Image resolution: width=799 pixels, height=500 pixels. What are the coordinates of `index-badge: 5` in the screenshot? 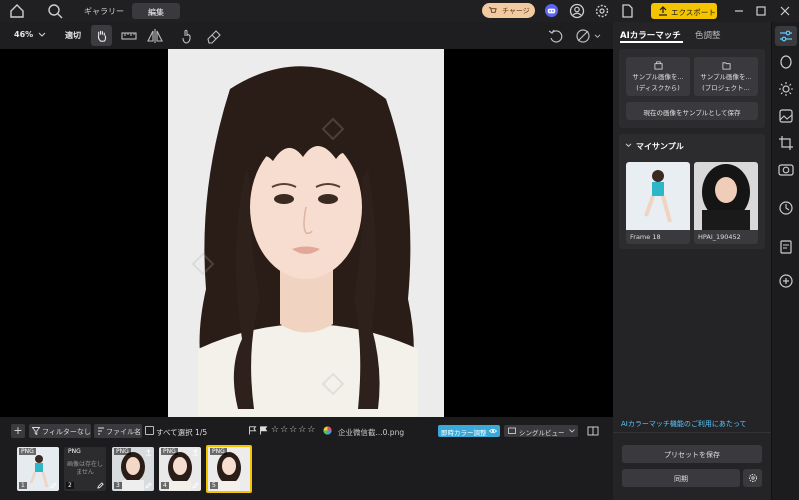 It's located at (214, 485).